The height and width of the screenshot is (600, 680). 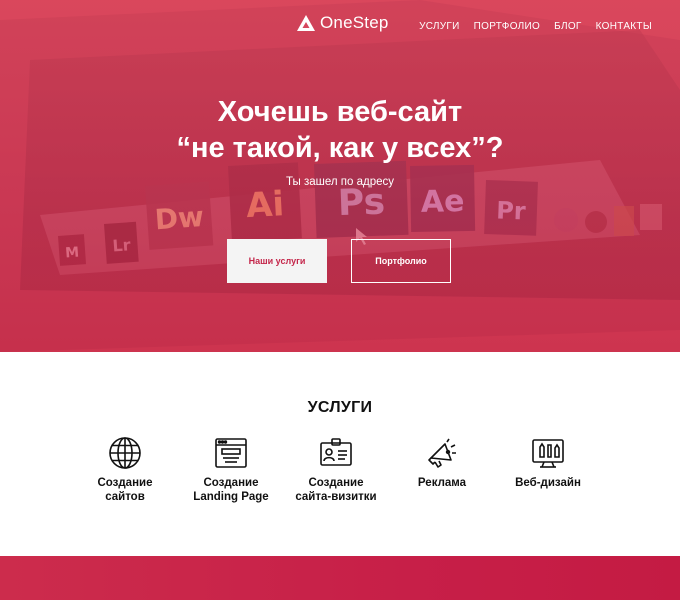 I want to click on service-label: Реклама, so click(x=442, y=483).